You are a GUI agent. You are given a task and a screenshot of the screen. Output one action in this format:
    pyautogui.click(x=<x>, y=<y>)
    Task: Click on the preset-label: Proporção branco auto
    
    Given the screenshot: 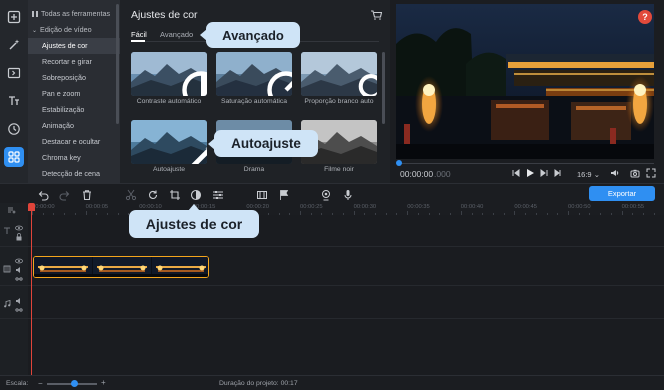 What is the action you would take?
    pyautogui.click(x=339, y=101)
    